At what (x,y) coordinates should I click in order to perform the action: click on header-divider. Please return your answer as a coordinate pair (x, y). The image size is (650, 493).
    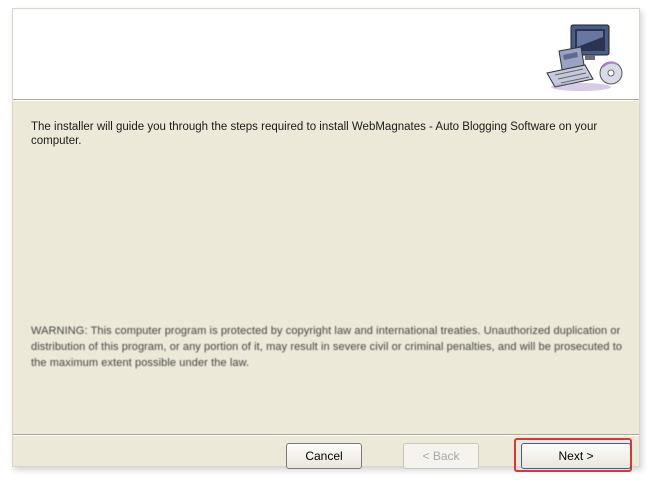
    Looking at the image, I should click on (326, 100).